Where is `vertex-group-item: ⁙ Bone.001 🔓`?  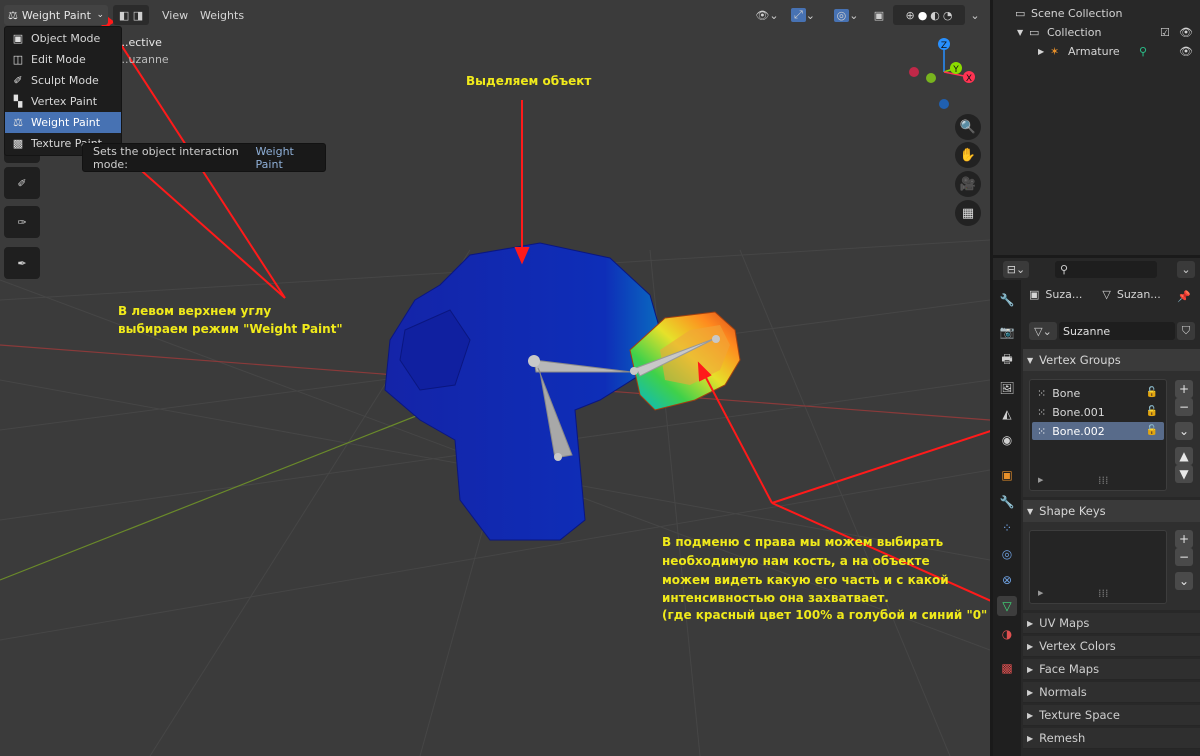 vertex-group-item: ⁙ Bone.001 🔓 is located at coordinates (1098, 412).